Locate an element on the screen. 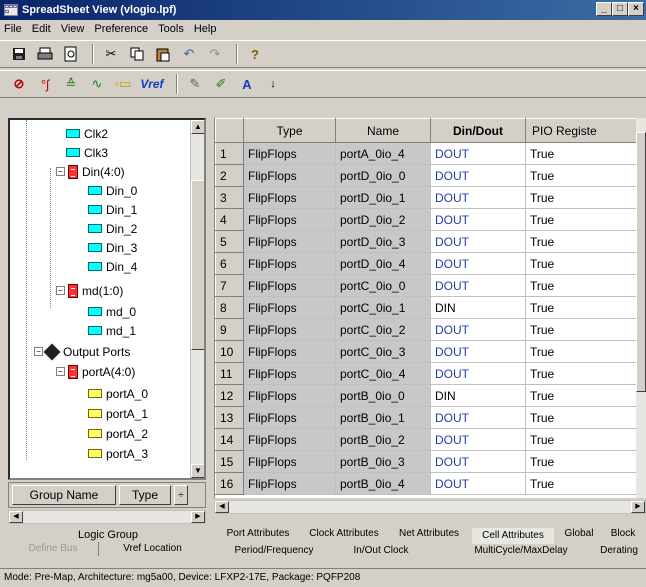 This screenshot has width=646, height=587. table-row: 5 FlipFlops portD_0io_3 DOUT True is located at coordinates (430, 241).